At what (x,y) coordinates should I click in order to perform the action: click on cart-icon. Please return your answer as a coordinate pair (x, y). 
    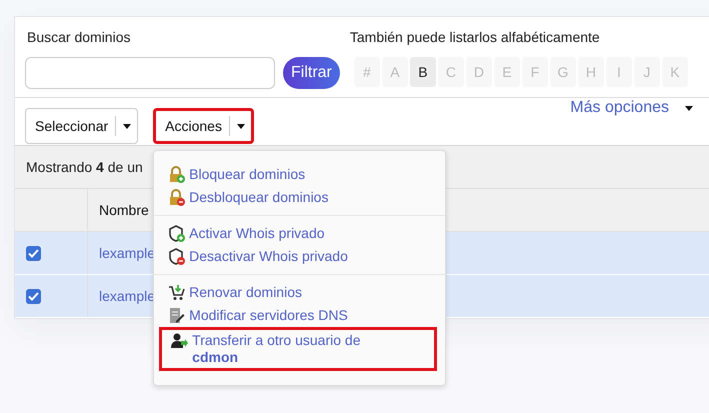
    Looking at the image, I should click on (177, 292).